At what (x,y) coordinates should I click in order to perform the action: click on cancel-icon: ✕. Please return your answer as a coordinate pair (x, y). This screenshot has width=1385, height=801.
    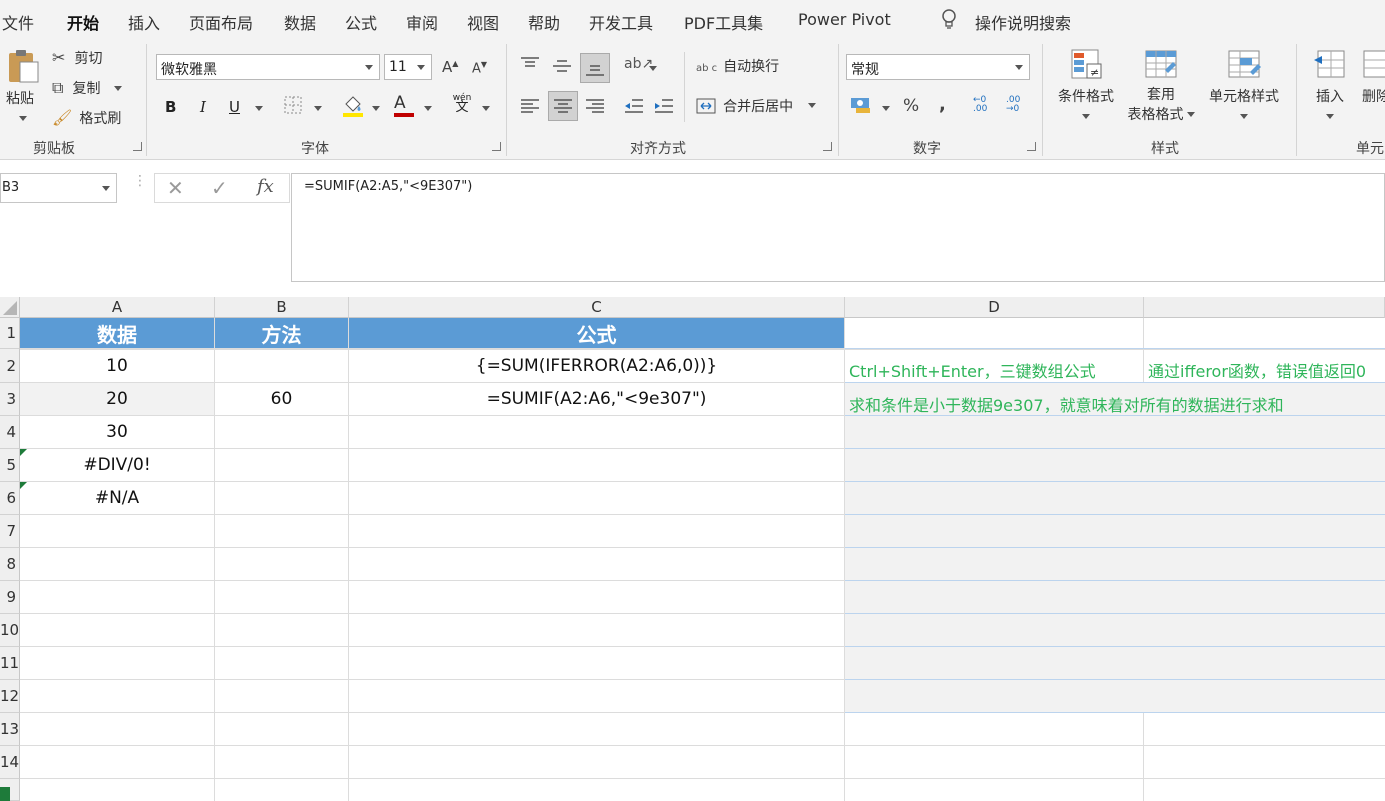
    Looking at the image, I should click on (175, 188).